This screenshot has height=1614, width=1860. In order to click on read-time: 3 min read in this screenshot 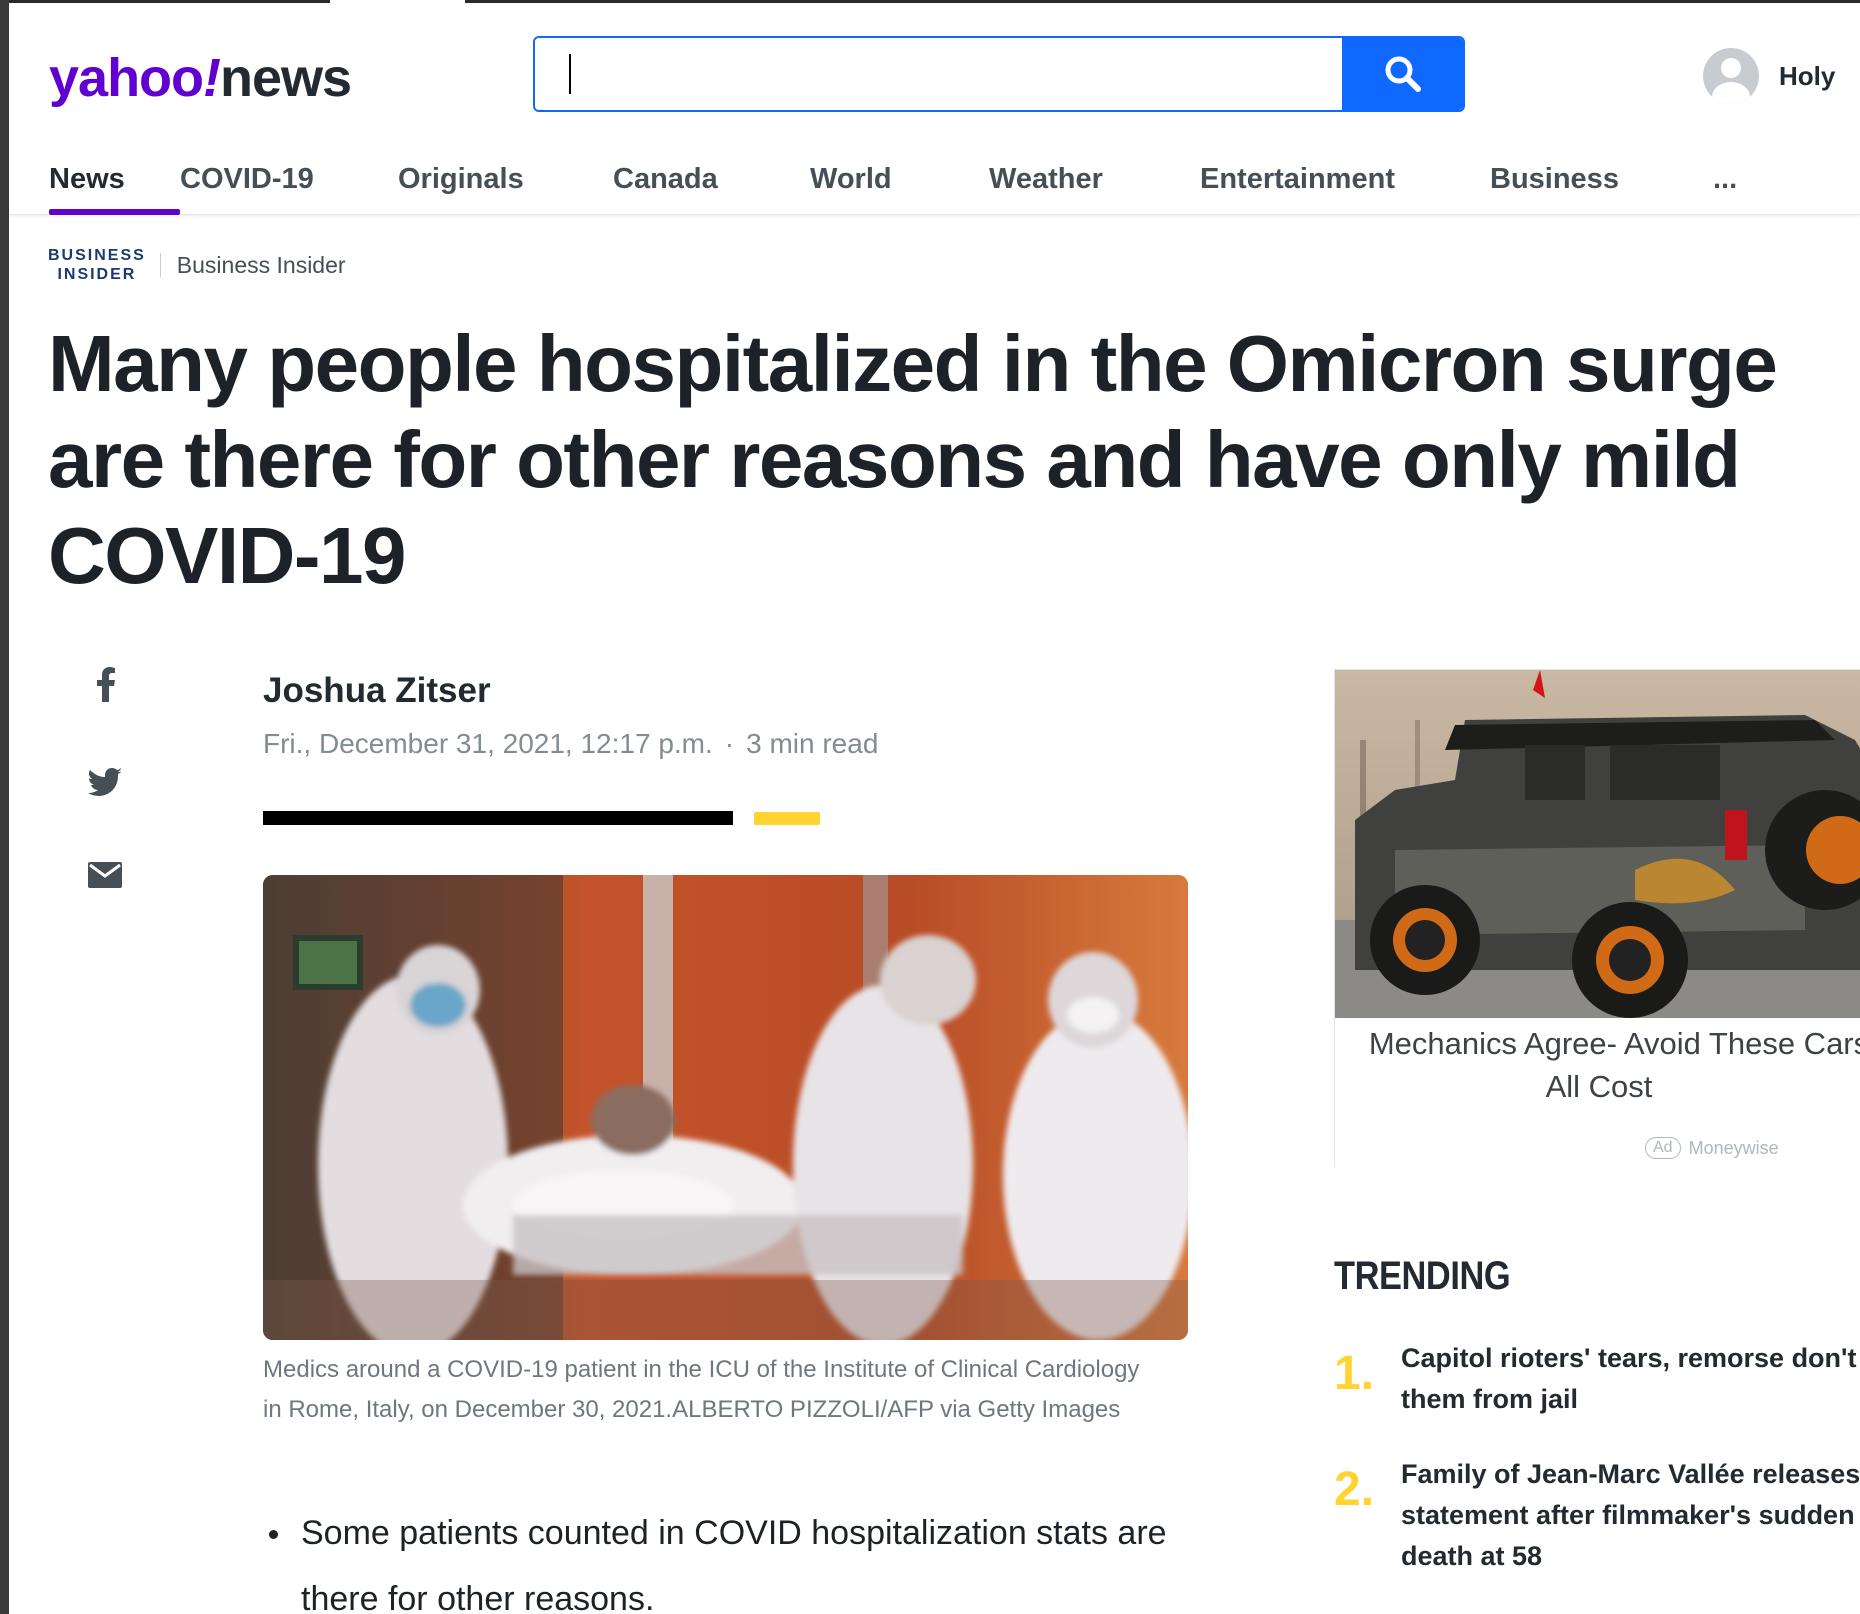, I will do `click(812, 743)`.